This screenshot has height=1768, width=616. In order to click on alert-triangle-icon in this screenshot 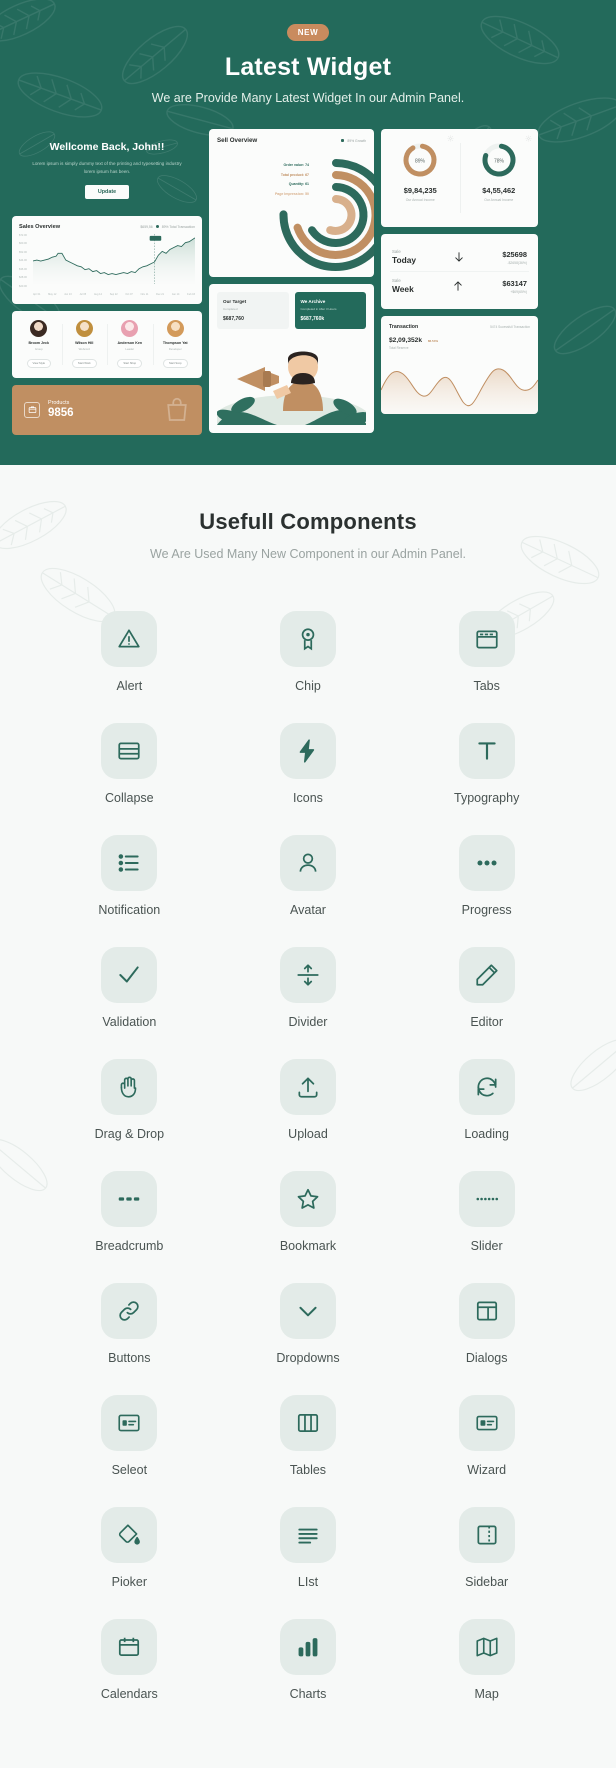, I will do `click(129, 638)`.